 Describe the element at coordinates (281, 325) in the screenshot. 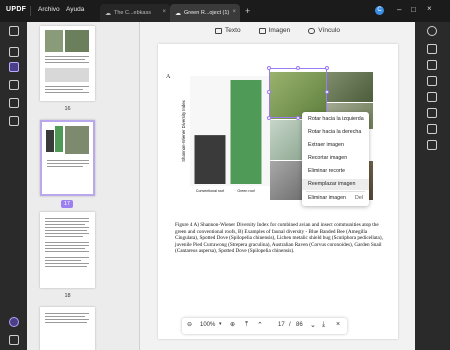

I see `current-page-field: 17` at that location.